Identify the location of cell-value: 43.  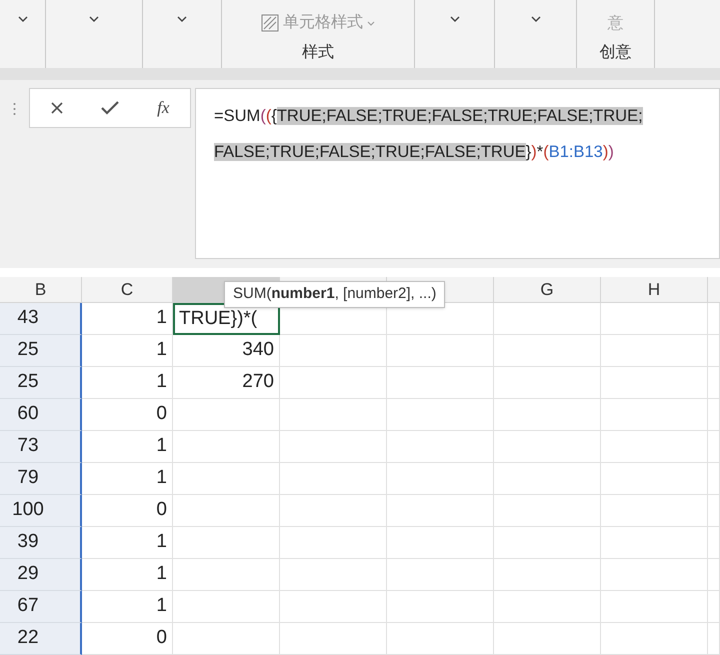
(28, 318).